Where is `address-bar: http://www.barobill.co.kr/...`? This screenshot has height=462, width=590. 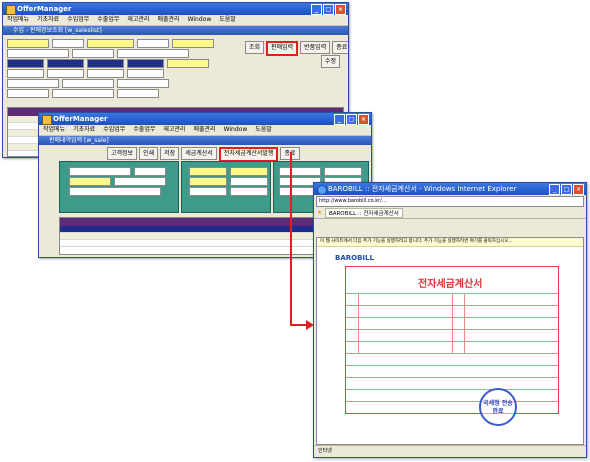
address-bar: http://www.barobill.co.kr/... is located at coordinates (450, 201).